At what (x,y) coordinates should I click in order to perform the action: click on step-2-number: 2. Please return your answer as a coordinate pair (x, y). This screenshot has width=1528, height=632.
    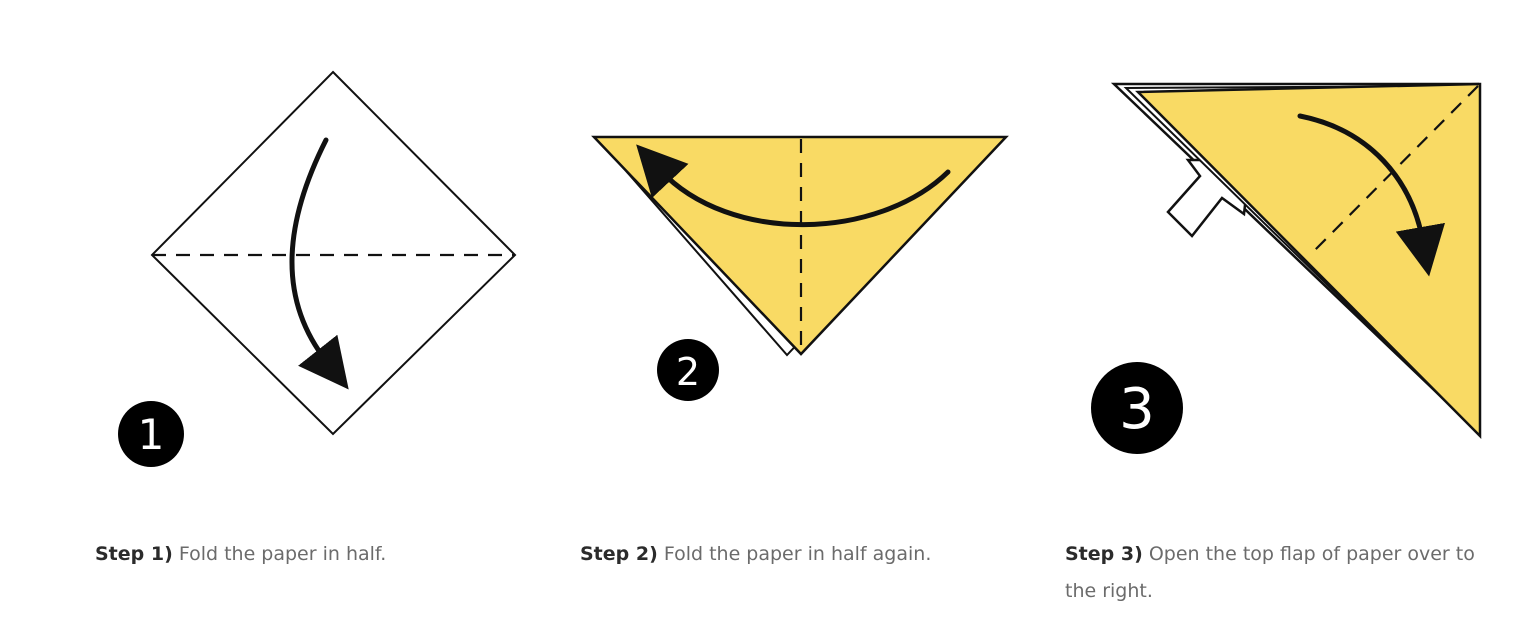
    Looking at the image, I should click on (688, 372).